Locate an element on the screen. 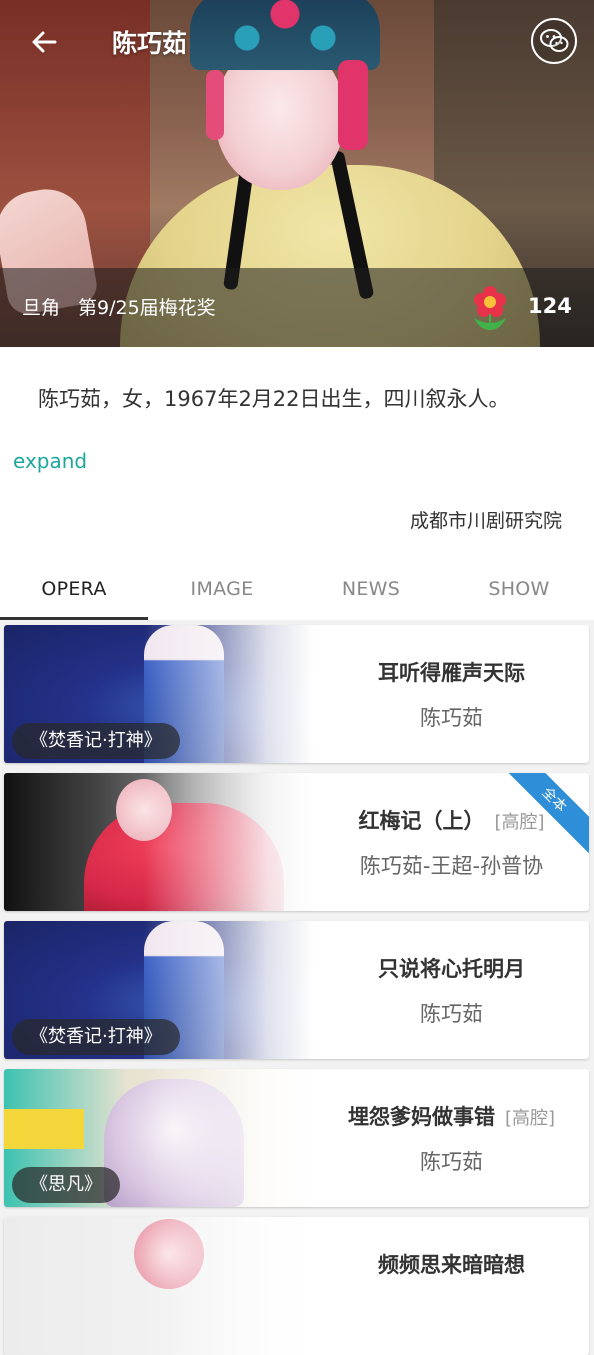 The height and width of the screenshot is (1355, 594). tab-bar: OPERA IMAGE NEWS SHOW is located at coordinates (297, 588).